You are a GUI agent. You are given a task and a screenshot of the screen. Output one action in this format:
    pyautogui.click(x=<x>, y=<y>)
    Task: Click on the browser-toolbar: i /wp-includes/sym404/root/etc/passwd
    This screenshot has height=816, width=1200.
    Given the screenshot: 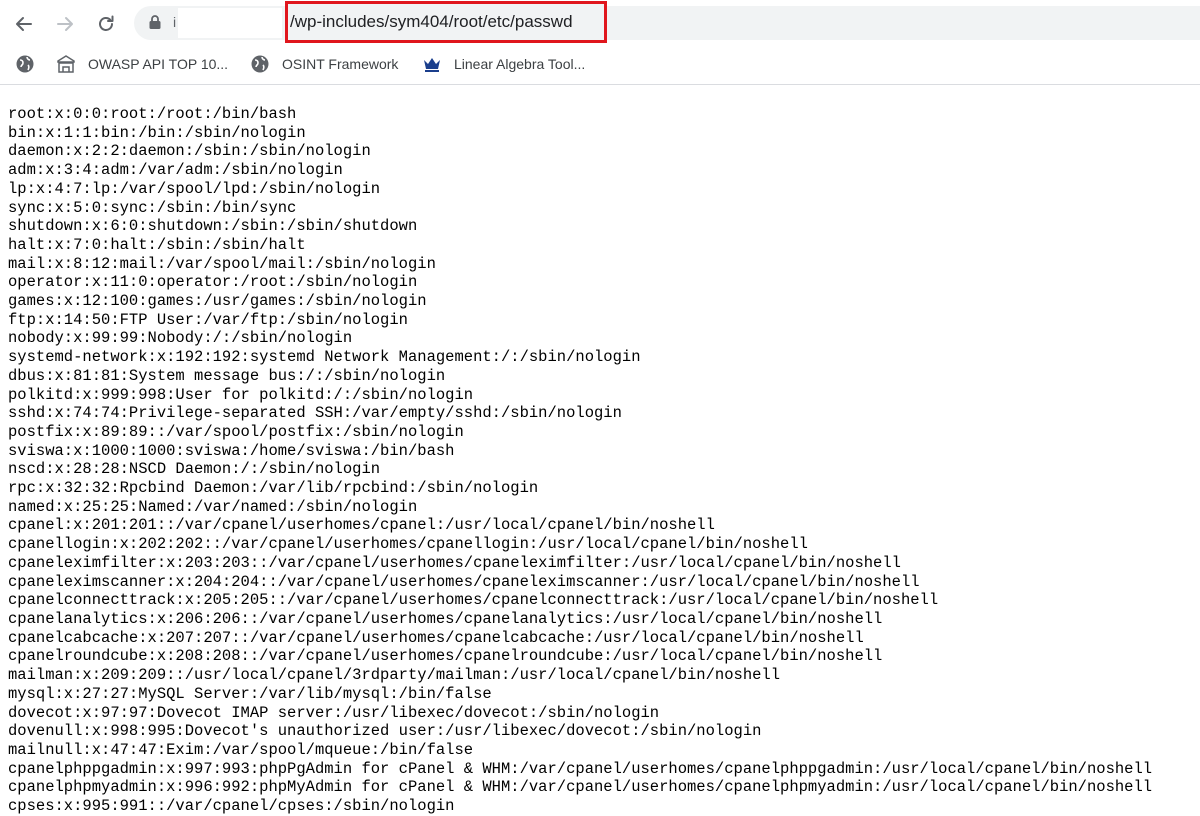 What is the action you would take?
    pyautogui.click(x=600, y=23)
    